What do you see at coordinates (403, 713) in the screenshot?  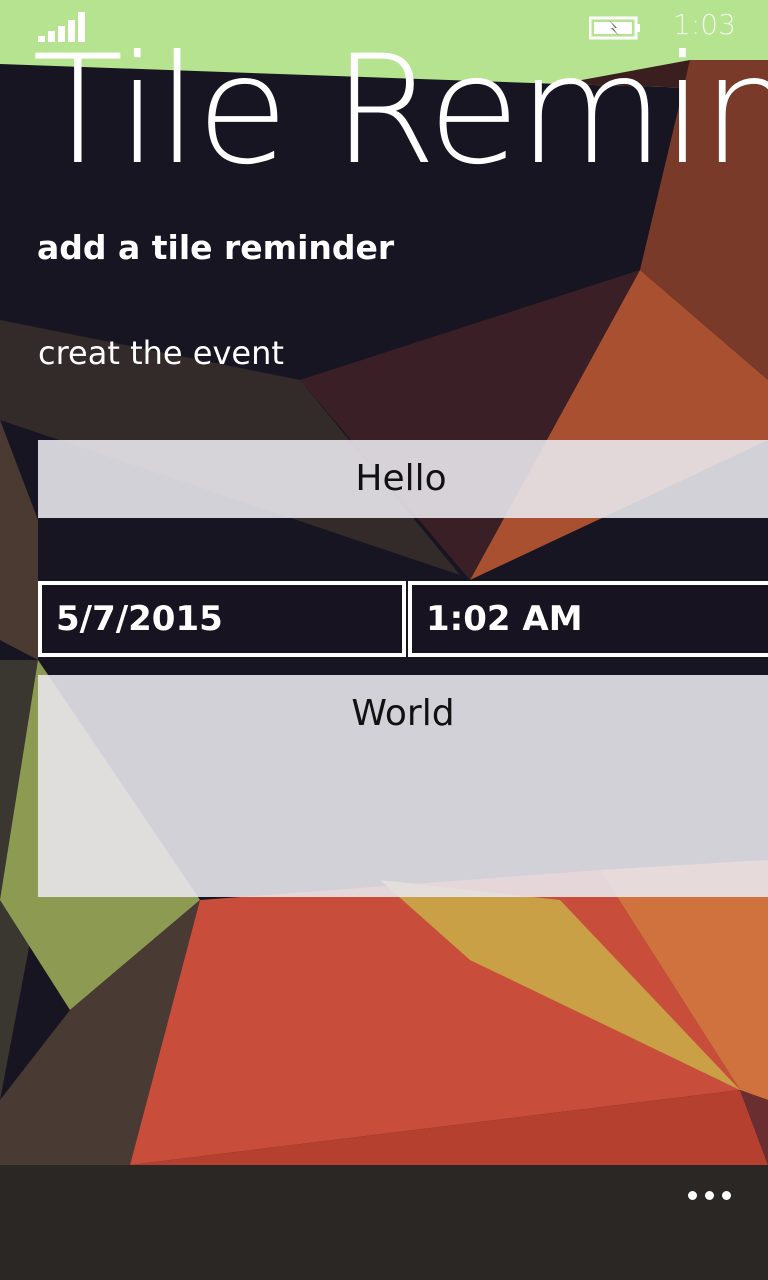 I see `reminder-message-value: World` at bounding box center [403, 713].